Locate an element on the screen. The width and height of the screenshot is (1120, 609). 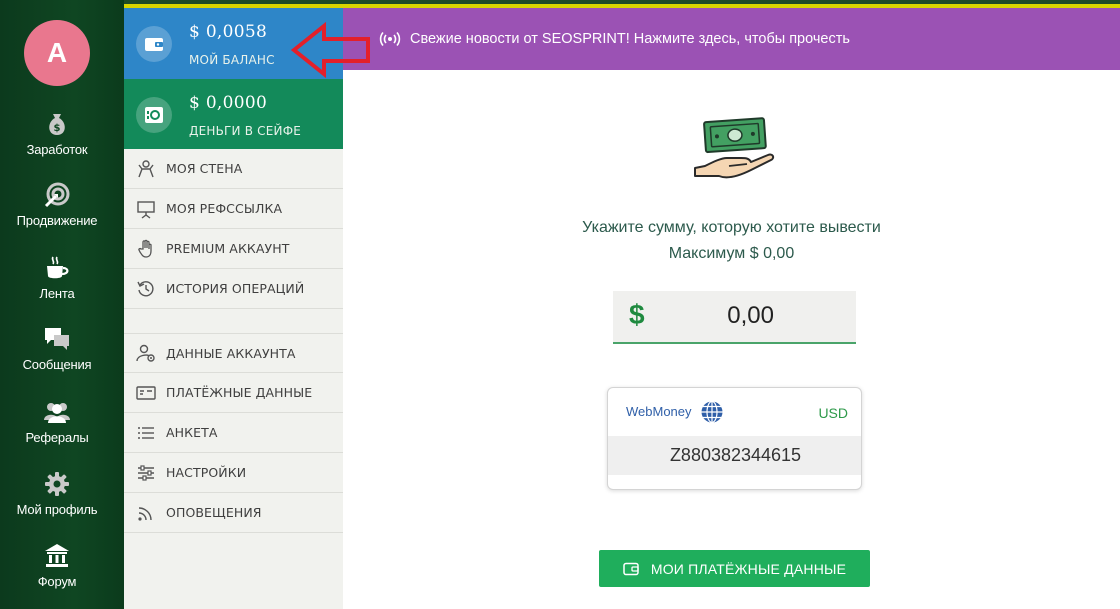
nav-label: Рефералы is located at coordinates (57, 437).